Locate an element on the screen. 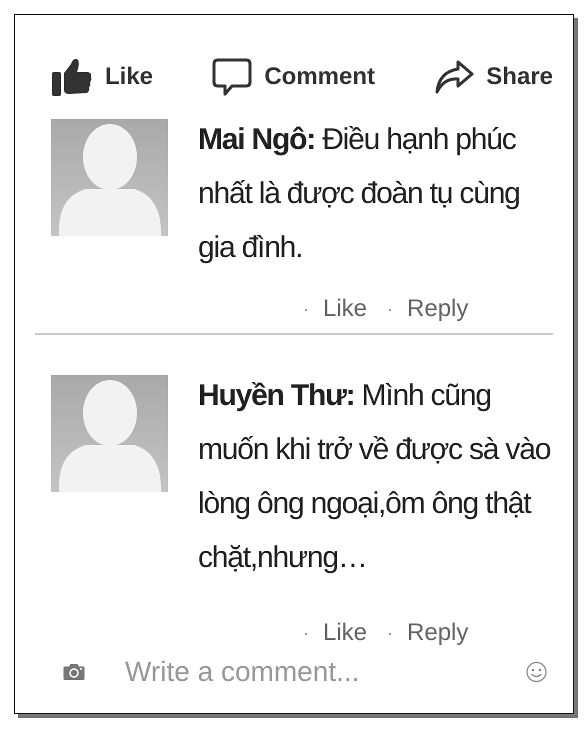 Image resolution: width=584 pixels, height=731 pixels. share-button: Share is located at coordinates (493, 77).